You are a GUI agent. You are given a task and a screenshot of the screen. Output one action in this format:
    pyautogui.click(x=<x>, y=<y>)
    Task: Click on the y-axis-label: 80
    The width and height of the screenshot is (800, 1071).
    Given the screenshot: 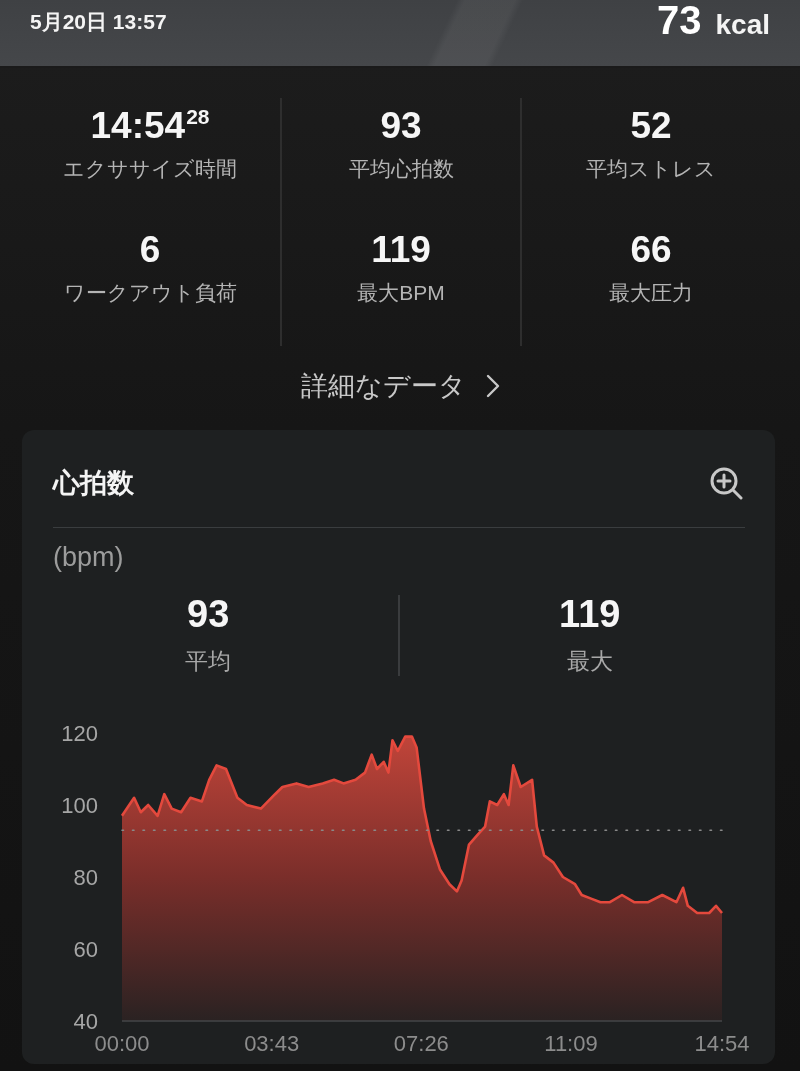 What is the action you would take?
    pyautogui.click(x=85, y=877)
    